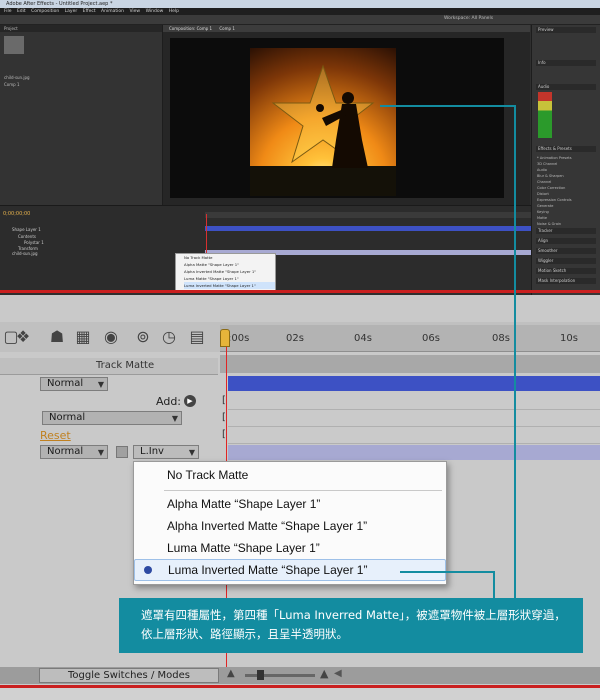 The width and height of the screenshot is (600, 700). What do you see at coordinates (566, 251) in the screenshot?
I see `smoother-panel-header: Smoother` at bounding box center [566, 251].